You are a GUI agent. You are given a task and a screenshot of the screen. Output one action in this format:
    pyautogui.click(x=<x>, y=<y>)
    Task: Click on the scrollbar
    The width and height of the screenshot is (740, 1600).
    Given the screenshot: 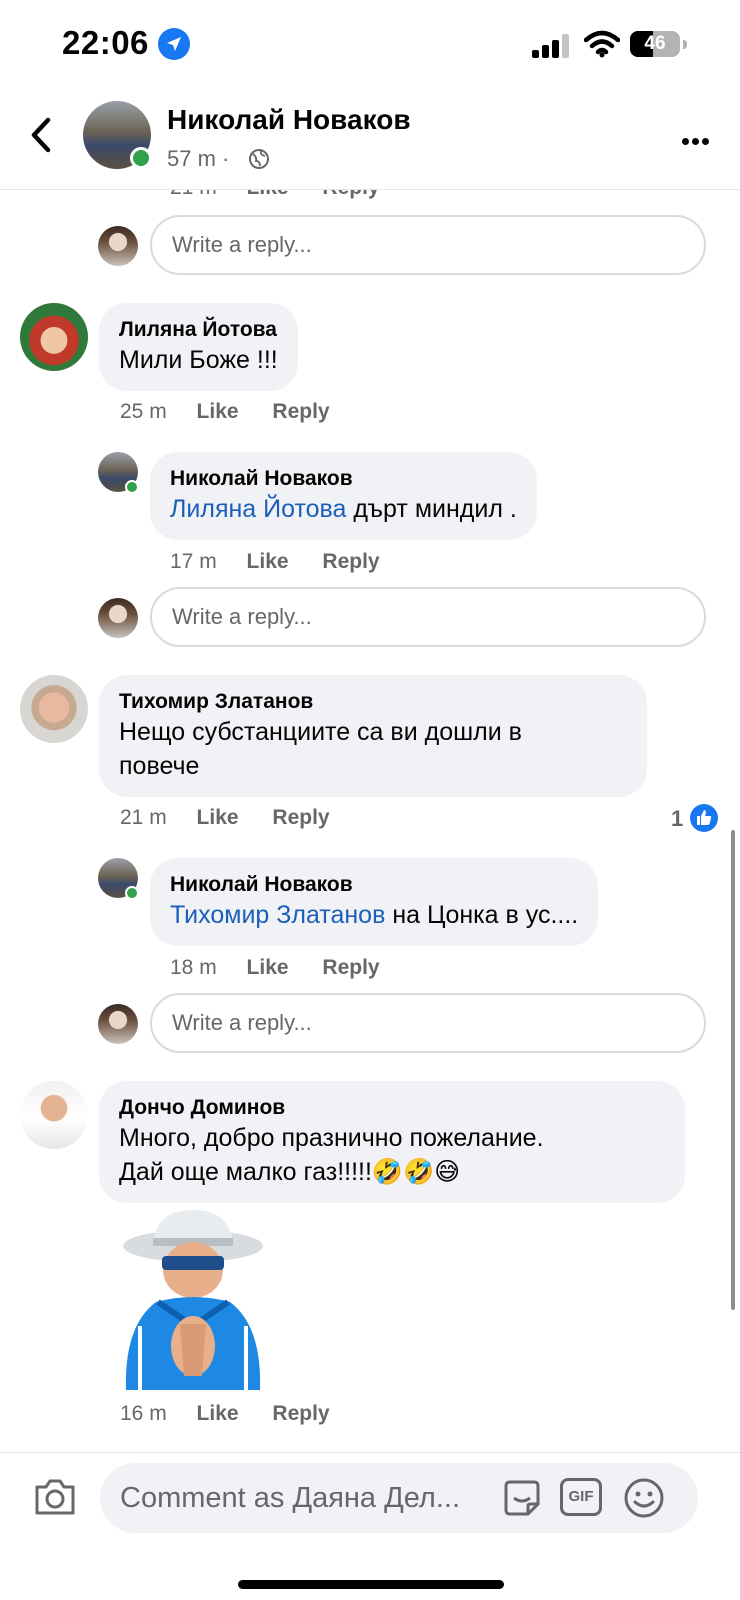 What is the action you would take?
    pyautogui.click(x=733, y=1070)
    